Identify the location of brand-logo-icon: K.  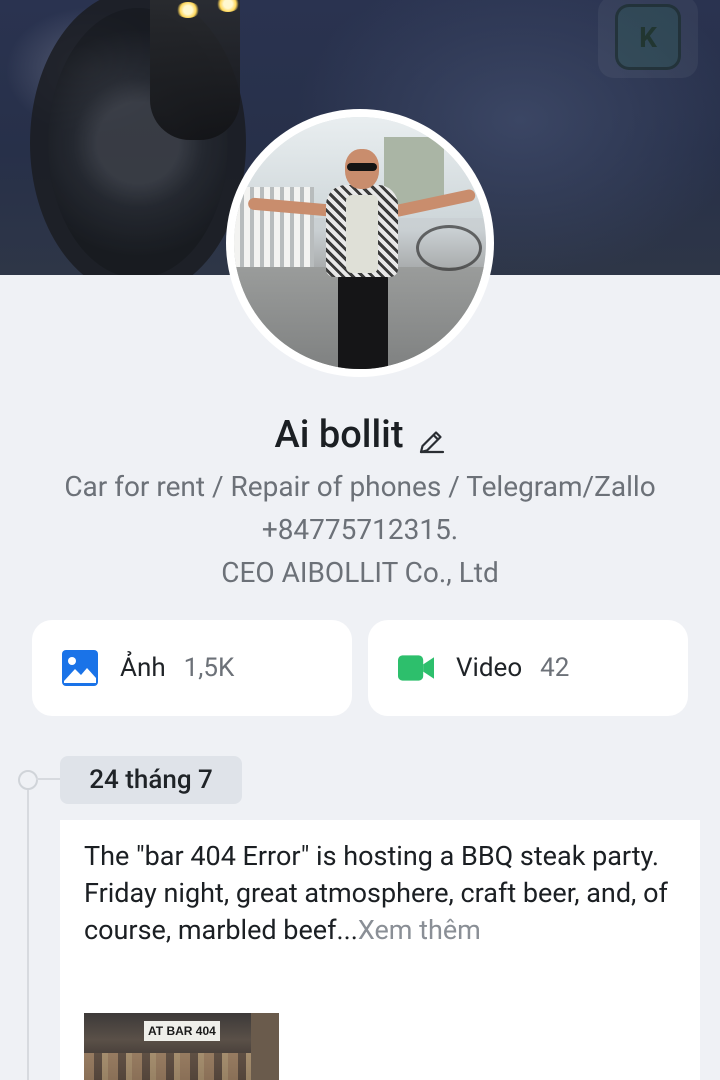
(648, 37).